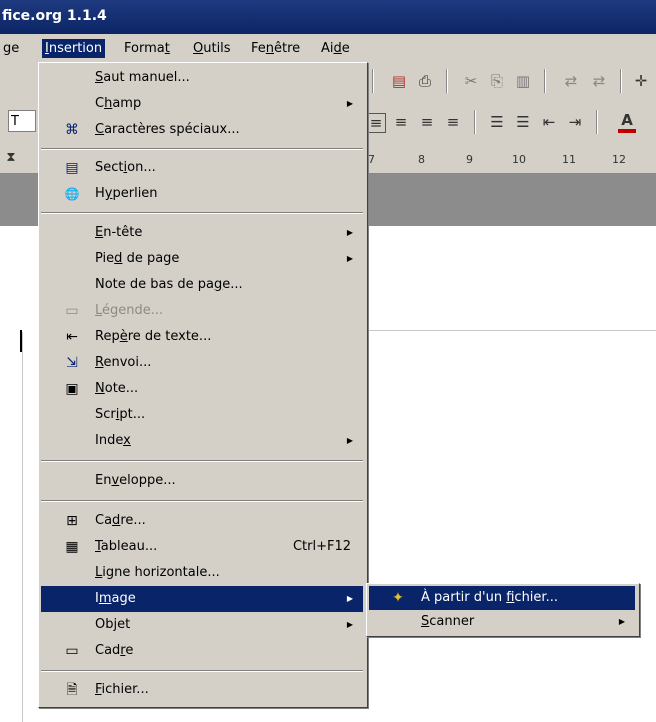  I want to click on ruler-tick: 9, so click(469, 159).